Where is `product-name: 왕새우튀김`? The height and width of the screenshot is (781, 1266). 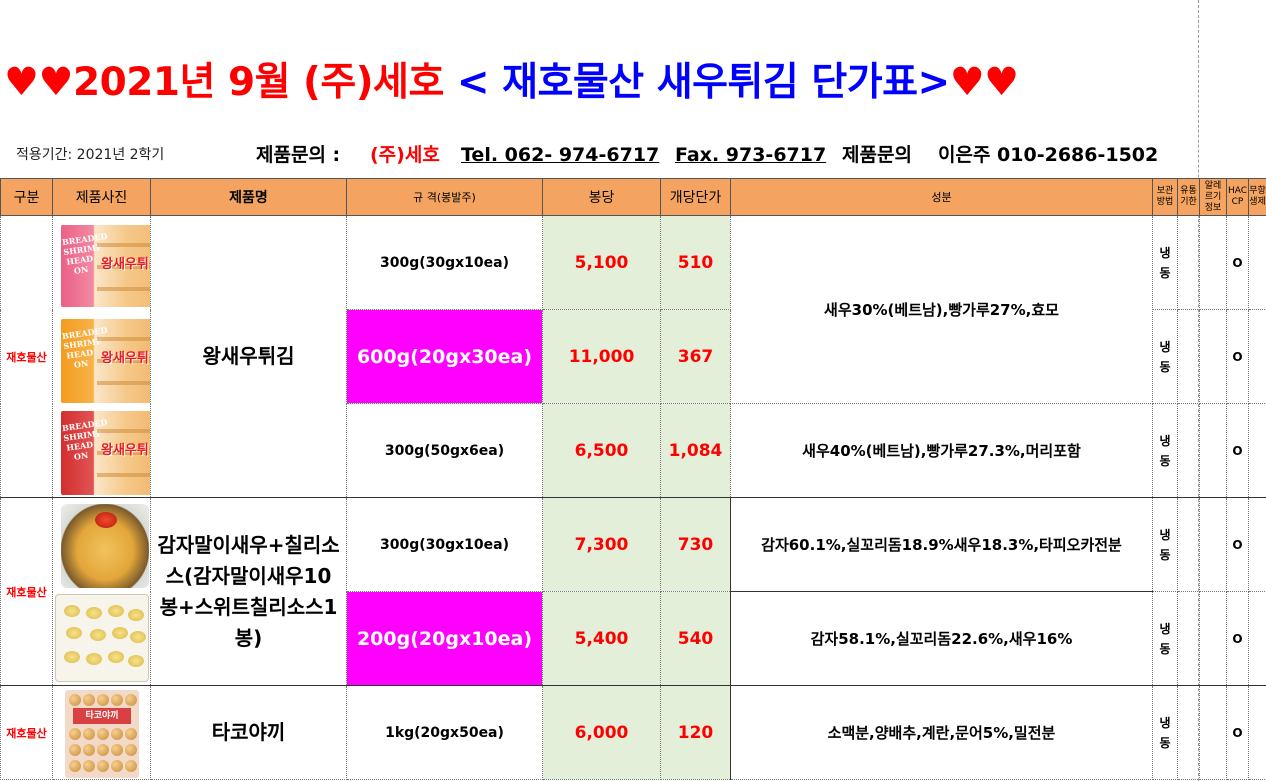 product-name: 왕새우튀김 is located at coordinates (248, 356).